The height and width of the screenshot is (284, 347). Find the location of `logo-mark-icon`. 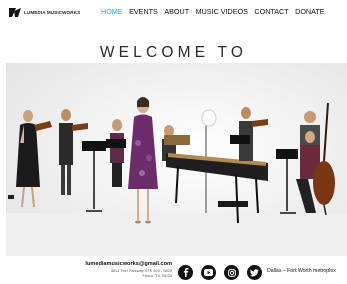

logo-mark-icon is located at coordinates (15, 12).